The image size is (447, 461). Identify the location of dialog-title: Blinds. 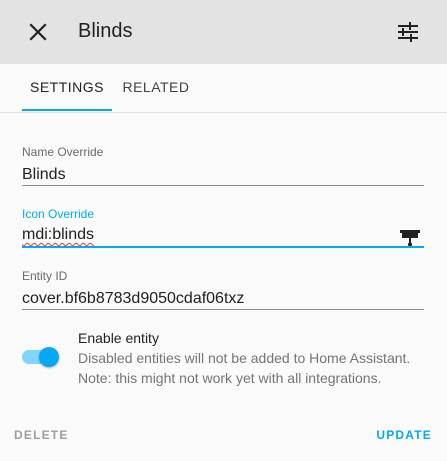
(105, 31).